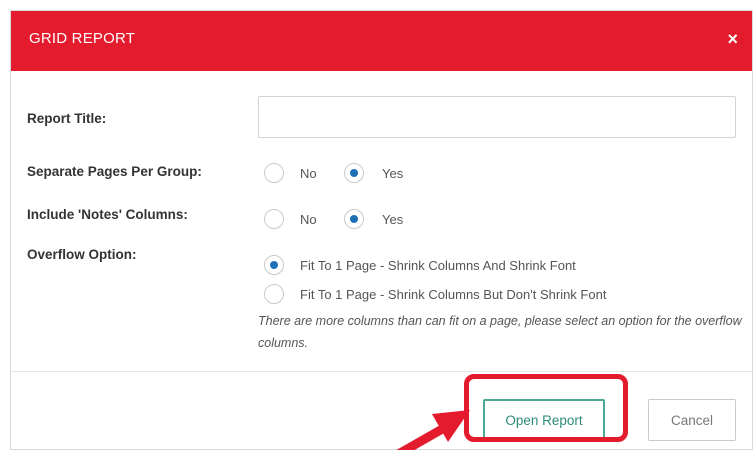 This screenshot has height=450, width=755. What do you see at coordinates (107, 214) in the screenshot?
I see `include-notes-label: Include 'Notes' Columns:` at bounding box center [107, 214].